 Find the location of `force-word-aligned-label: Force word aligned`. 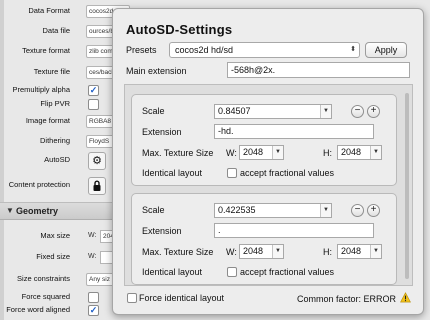

force-word-aligned-label: Force word aligned is located at coordinates (38, 309).